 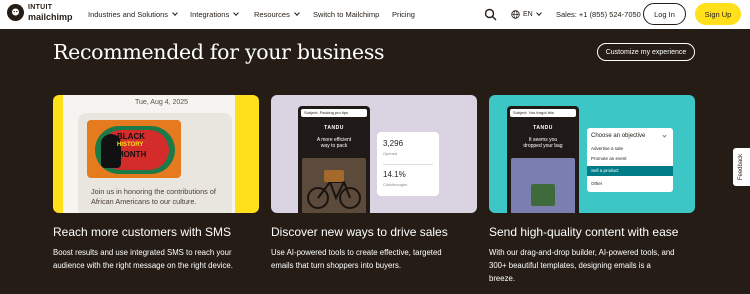 I want to click on nav-item-label: Integrations, so click(x=210, y=14).